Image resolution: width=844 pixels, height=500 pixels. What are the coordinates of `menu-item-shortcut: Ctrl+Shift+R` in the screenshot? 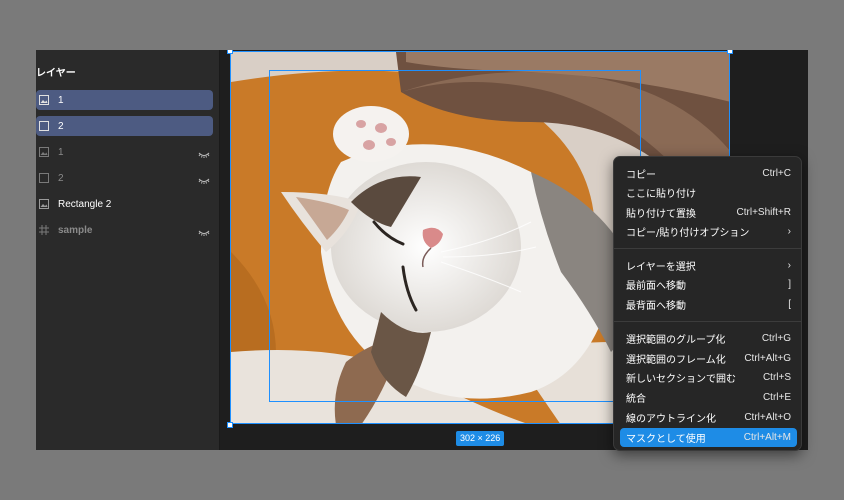 It's located at (763, 212).